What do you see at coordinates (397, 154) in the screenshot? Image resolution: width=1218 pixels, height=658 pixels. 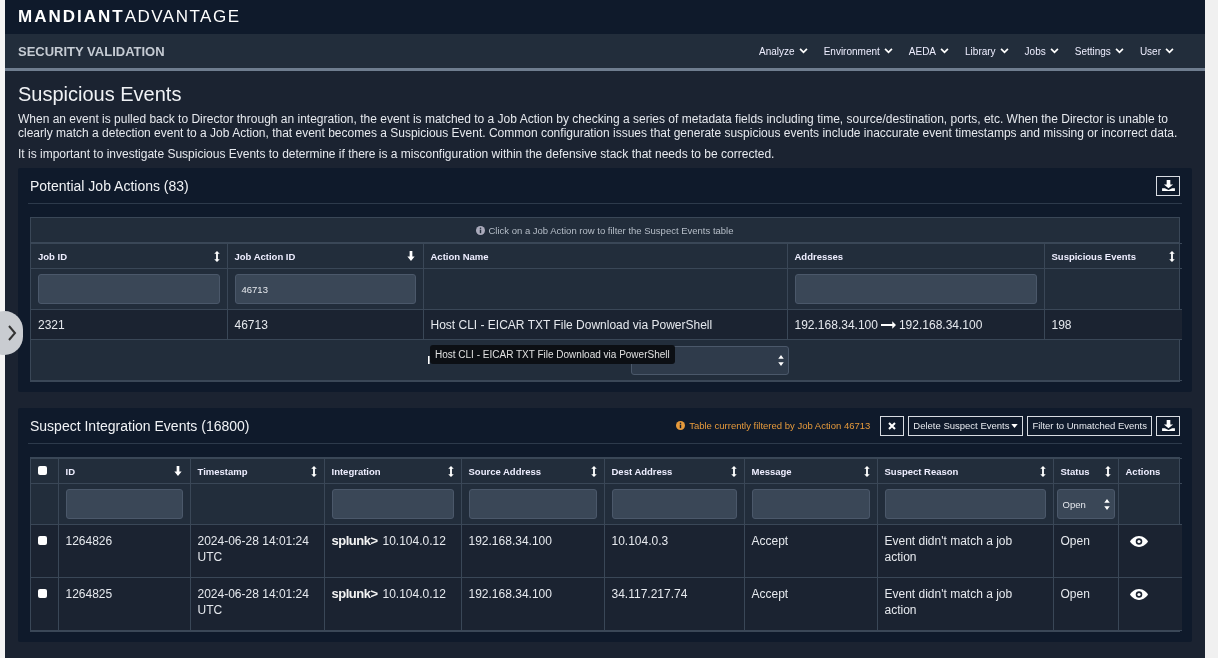 I see `description-text: It is important to investigate Suspicious Events to determine if there is a misconfiguration within the defensive stack that needs to be corrected.` at bounding box center [397, 154].